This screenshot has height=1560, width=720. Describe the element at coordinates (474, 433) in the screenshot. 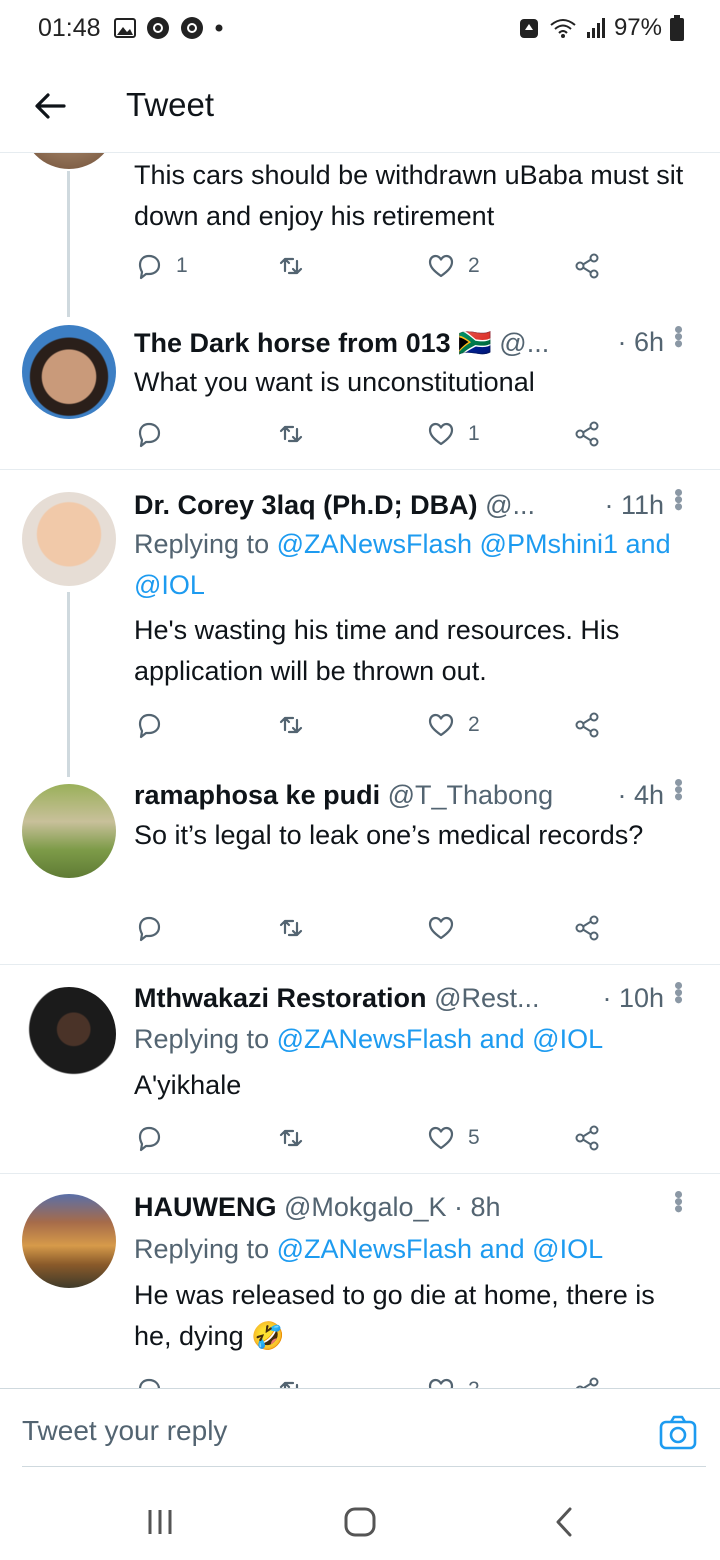

I see `like-count: 1` at that location.